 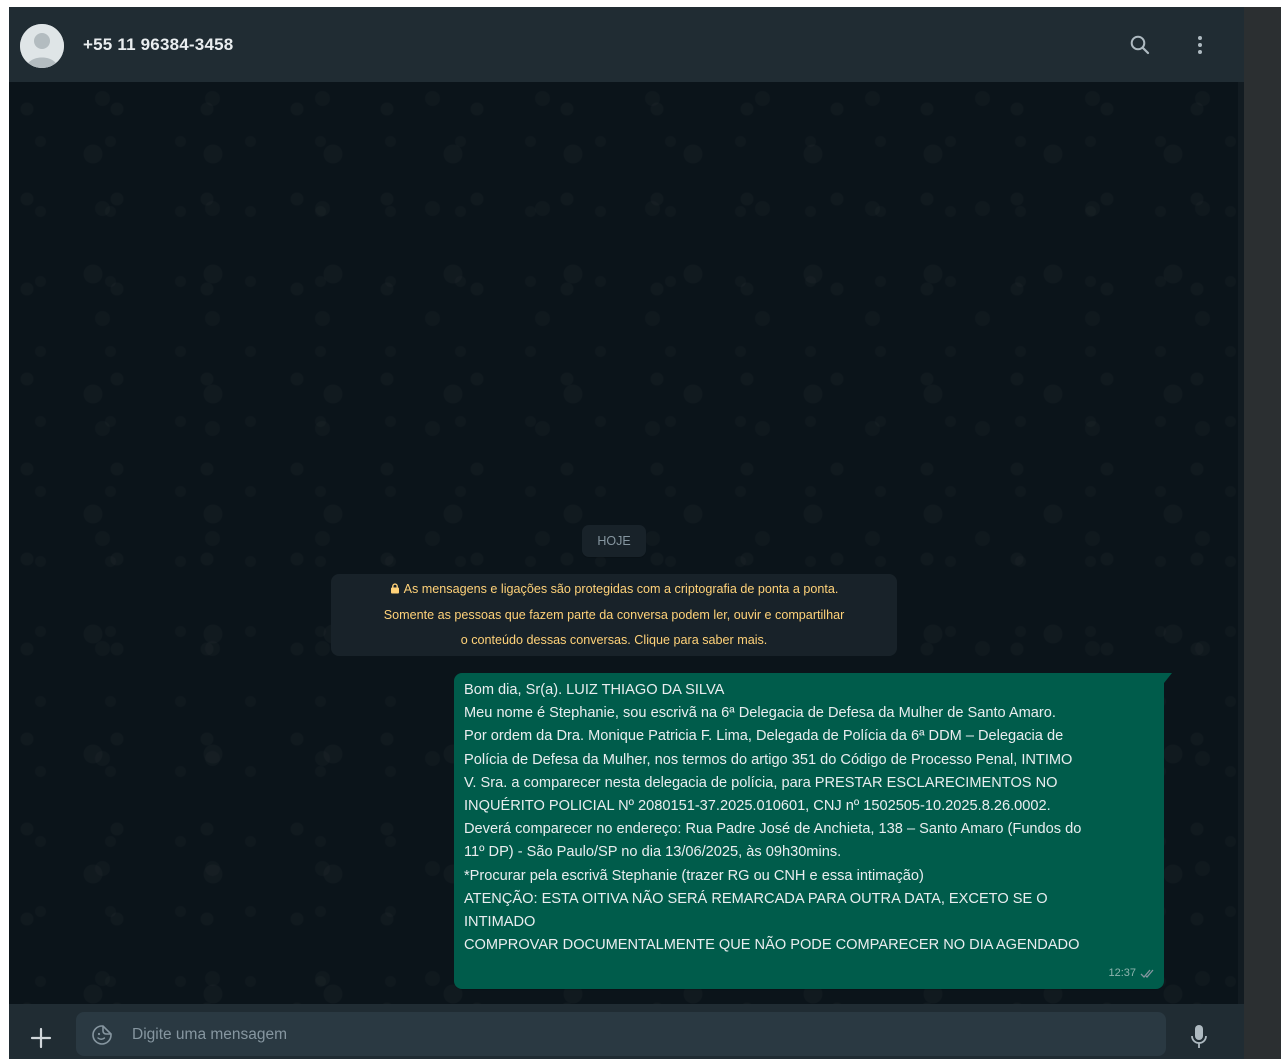 I want to click on plus-icon, so click(x=41, y=1038).